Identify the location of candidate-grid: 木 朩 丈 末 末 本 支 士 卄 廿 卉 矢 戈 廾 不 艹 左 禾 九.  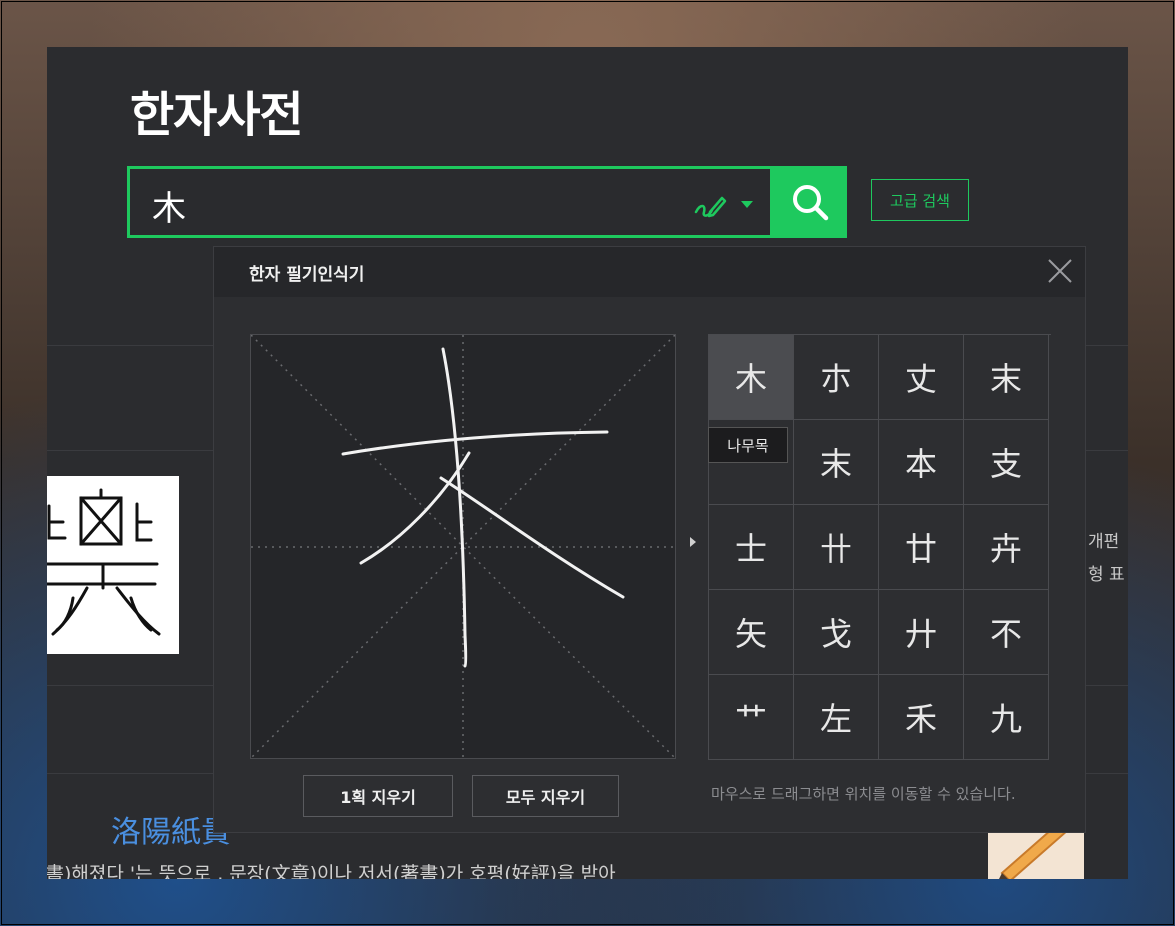
(879, 547).